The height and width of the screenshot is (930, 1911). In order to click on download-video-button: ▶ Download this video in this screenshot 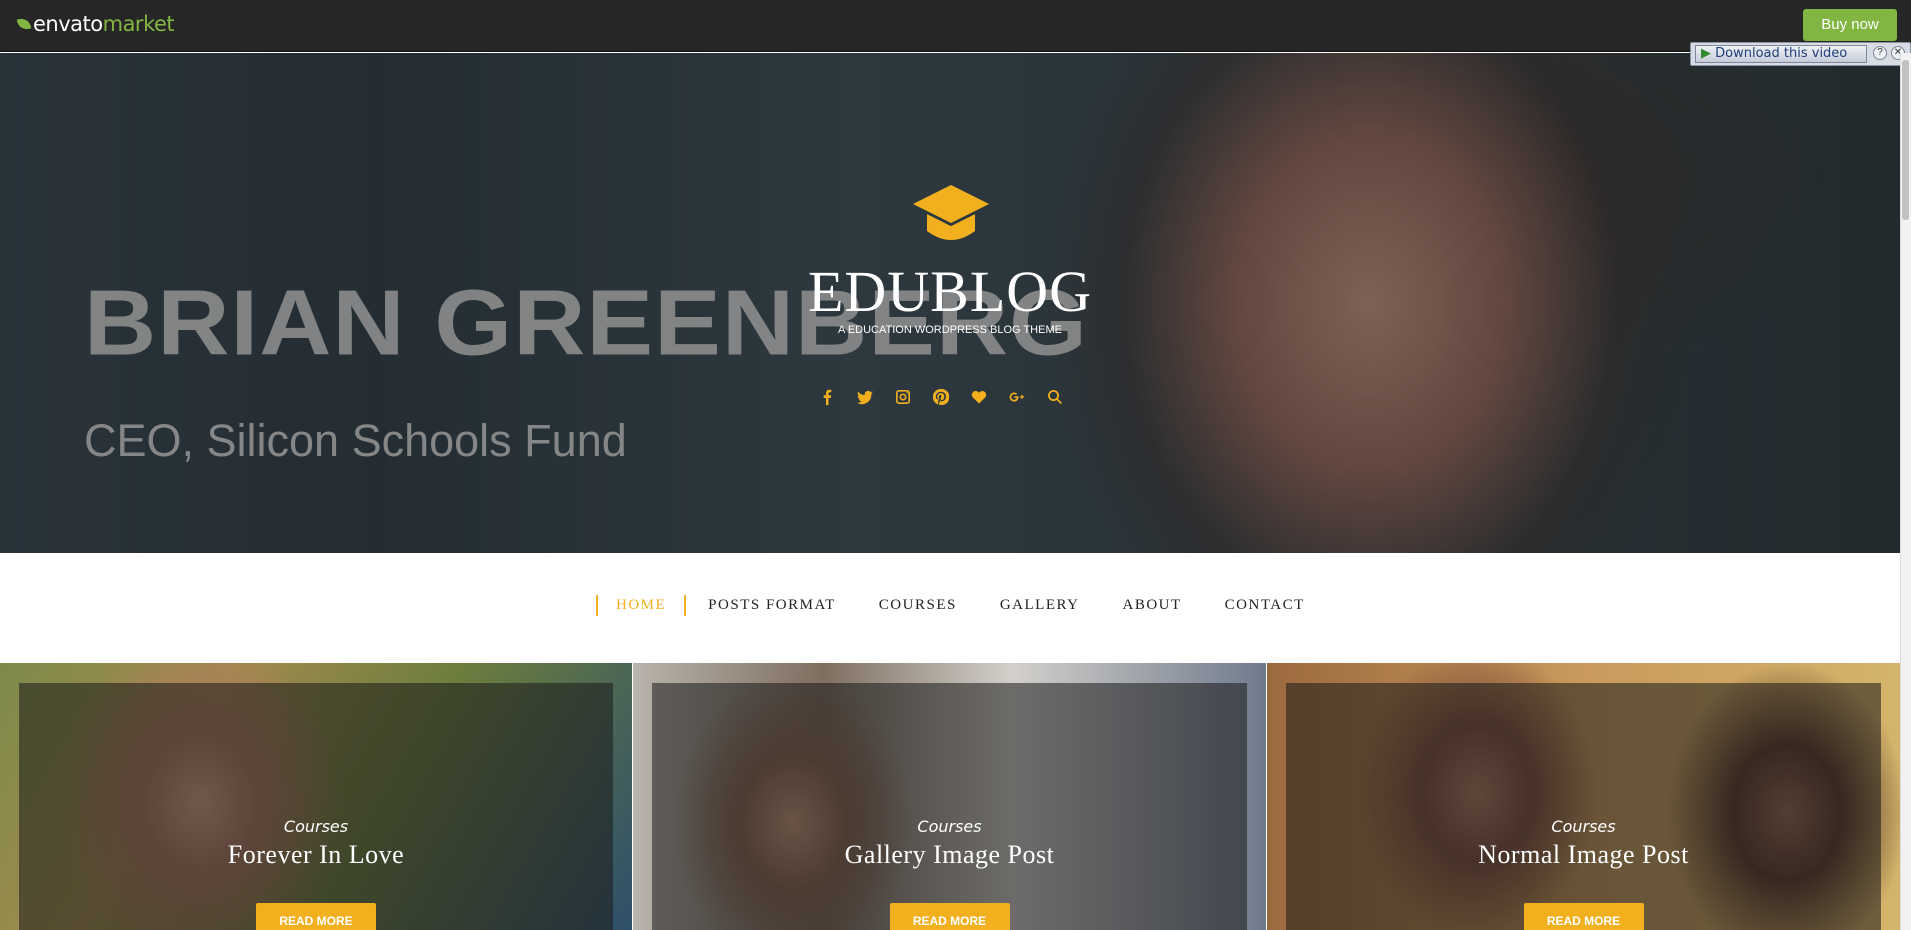, I will do `click(1781, 54)`.